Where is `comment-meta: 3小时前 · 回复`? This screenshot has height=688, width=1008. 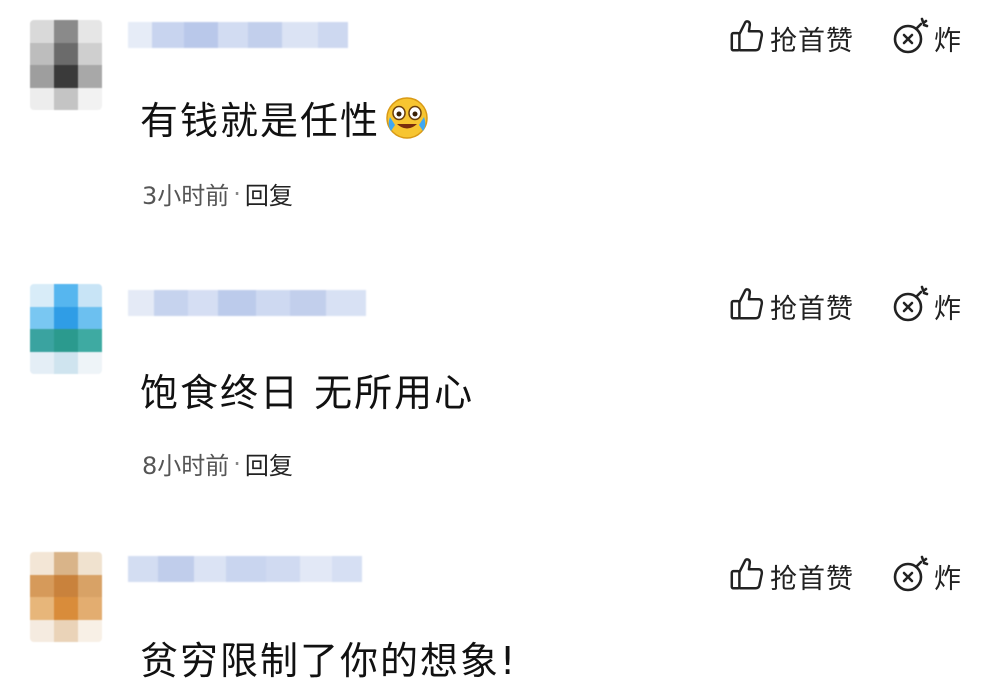
comment-meta: 3小时前 · 回复 is located at coordinates (217, 193).